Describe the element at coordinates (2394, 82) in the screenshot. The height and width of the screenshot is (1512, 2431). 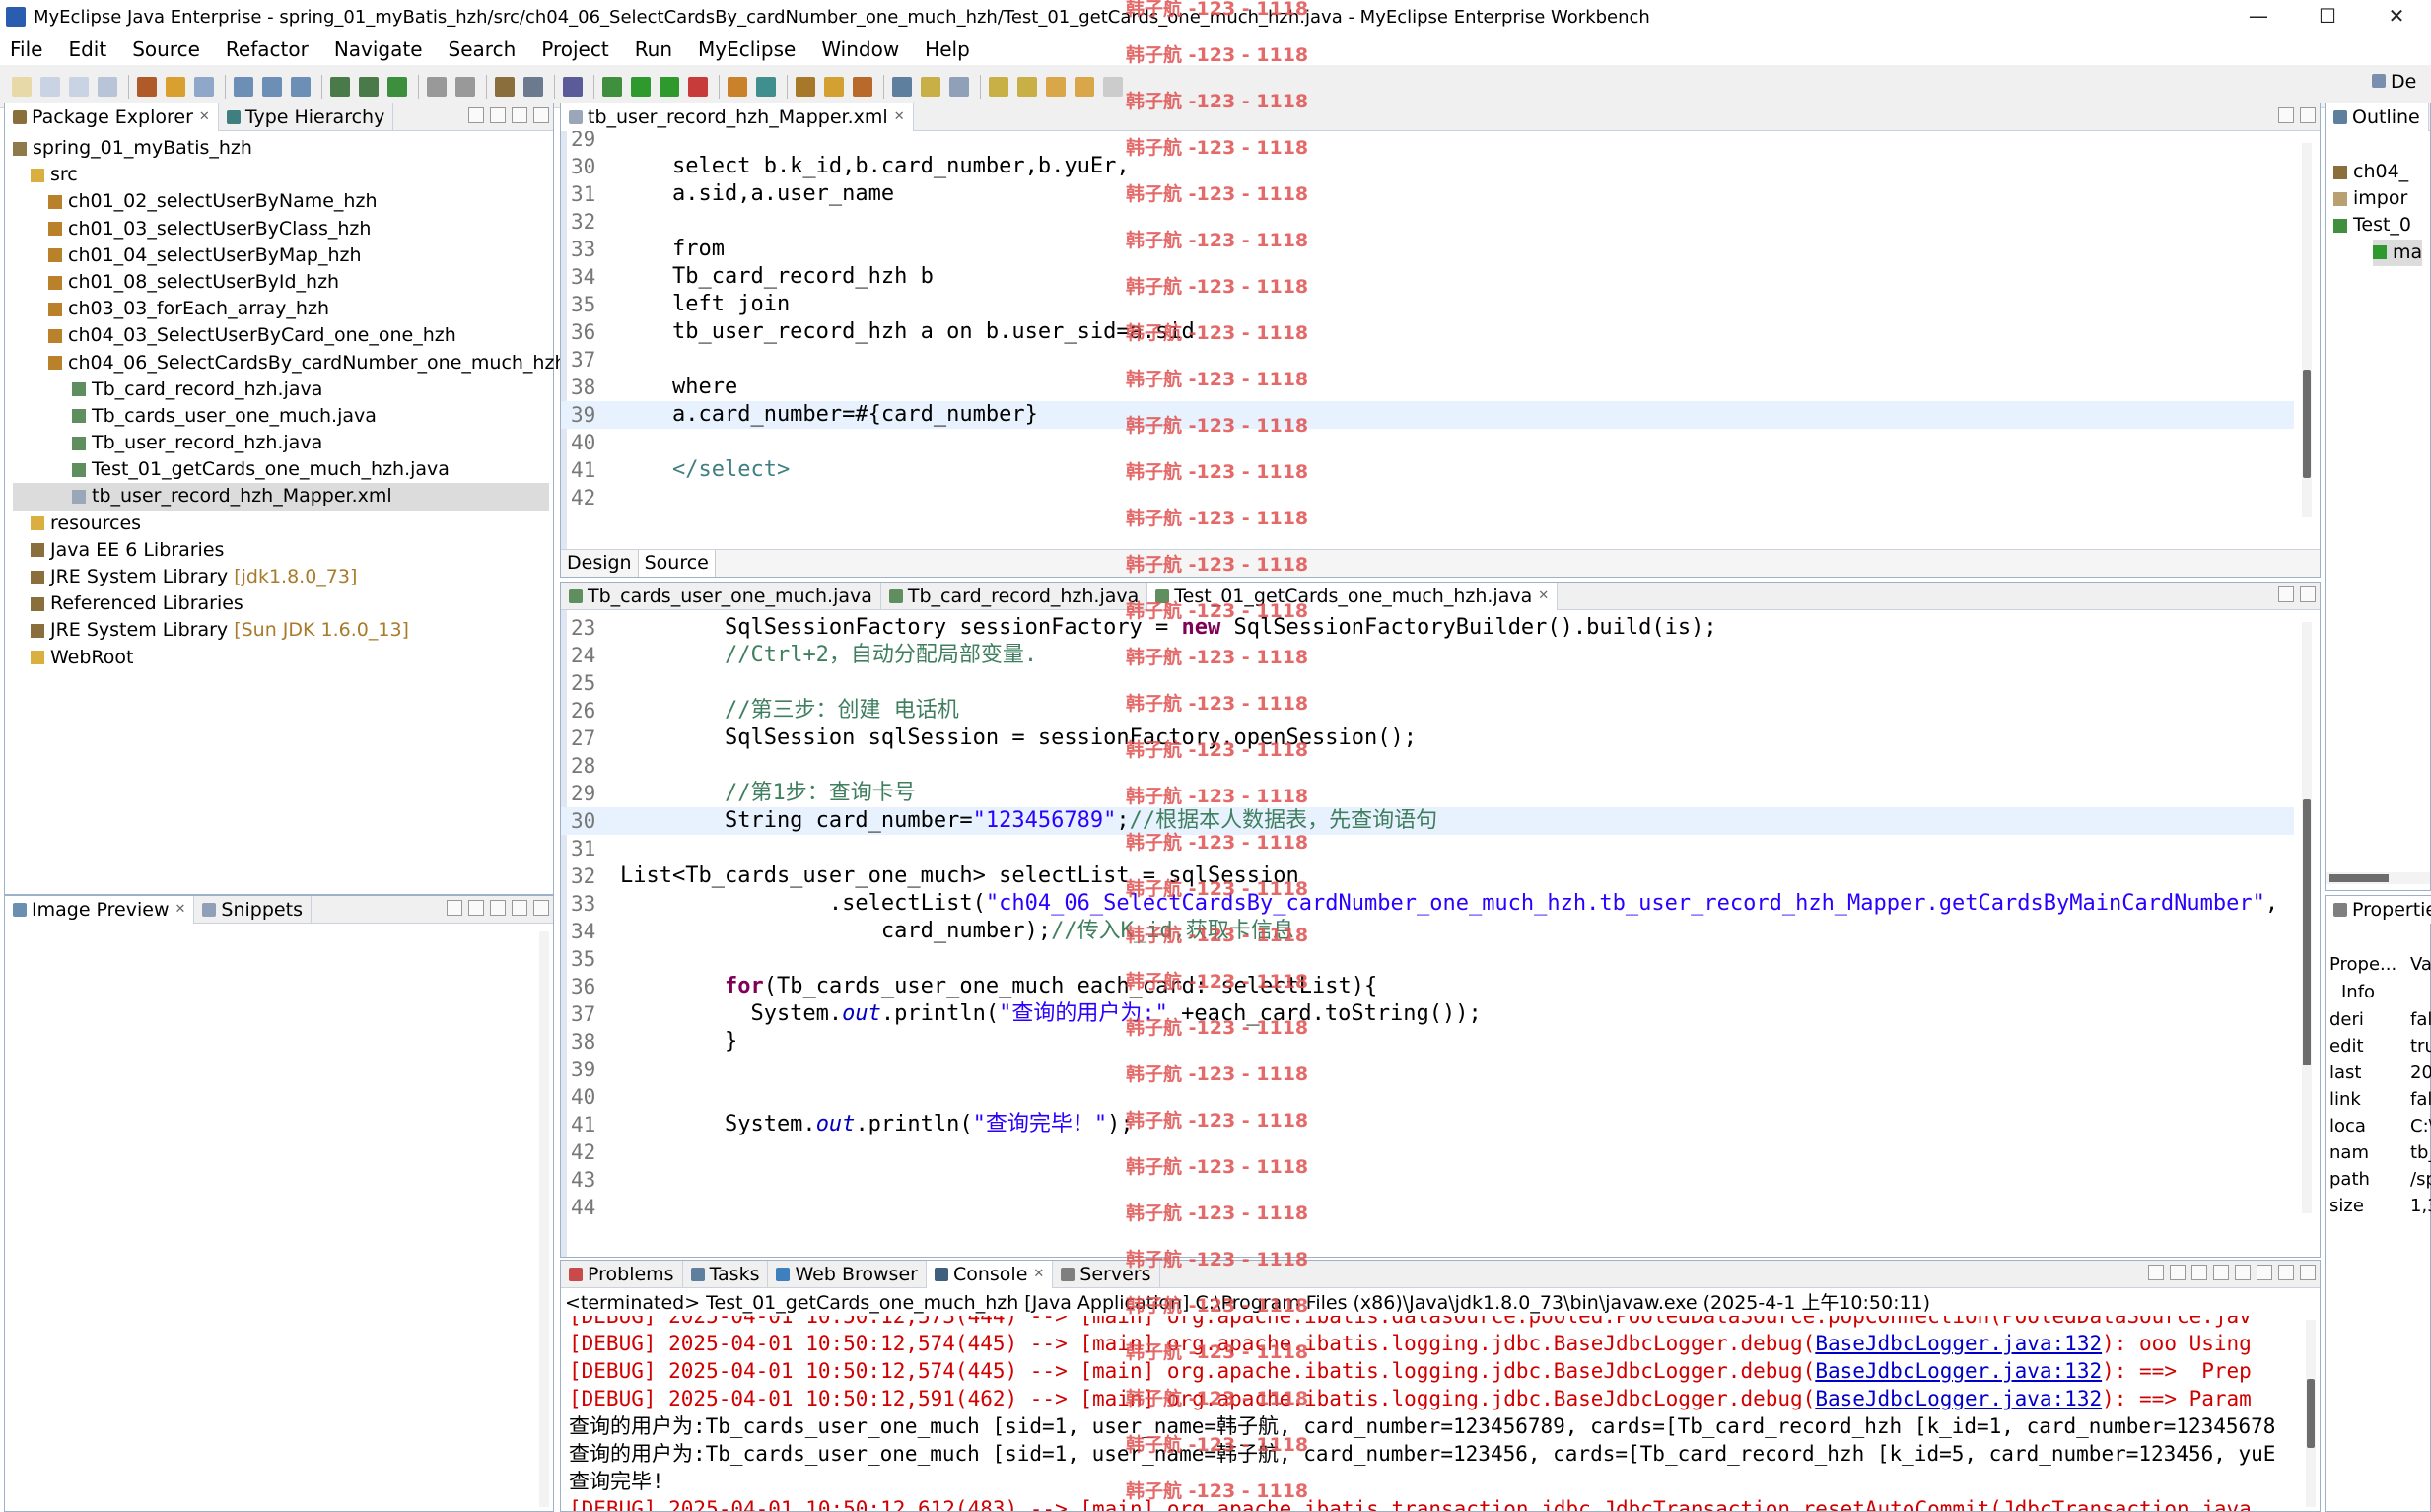
I see `perspective-button: De` at that location.